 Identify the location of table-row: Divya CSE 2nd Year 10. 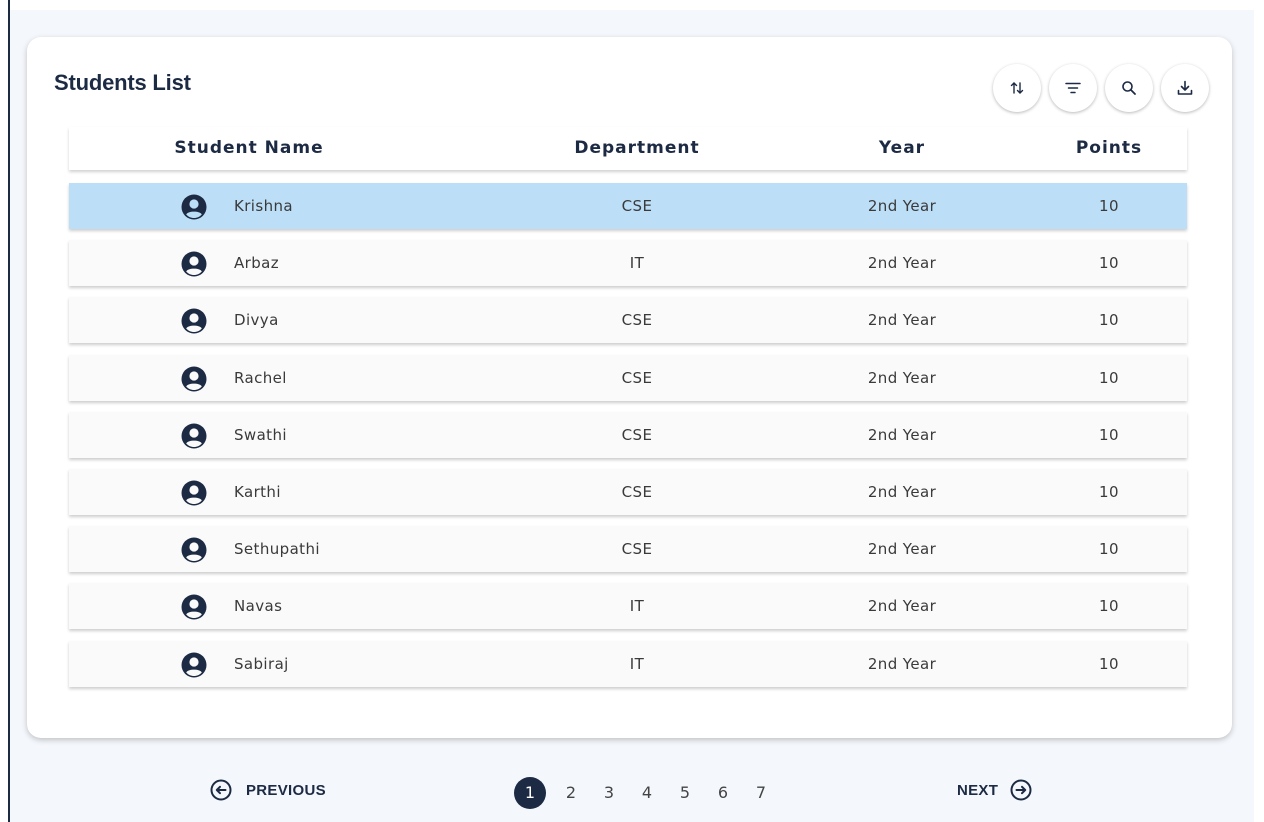
(628, 320).